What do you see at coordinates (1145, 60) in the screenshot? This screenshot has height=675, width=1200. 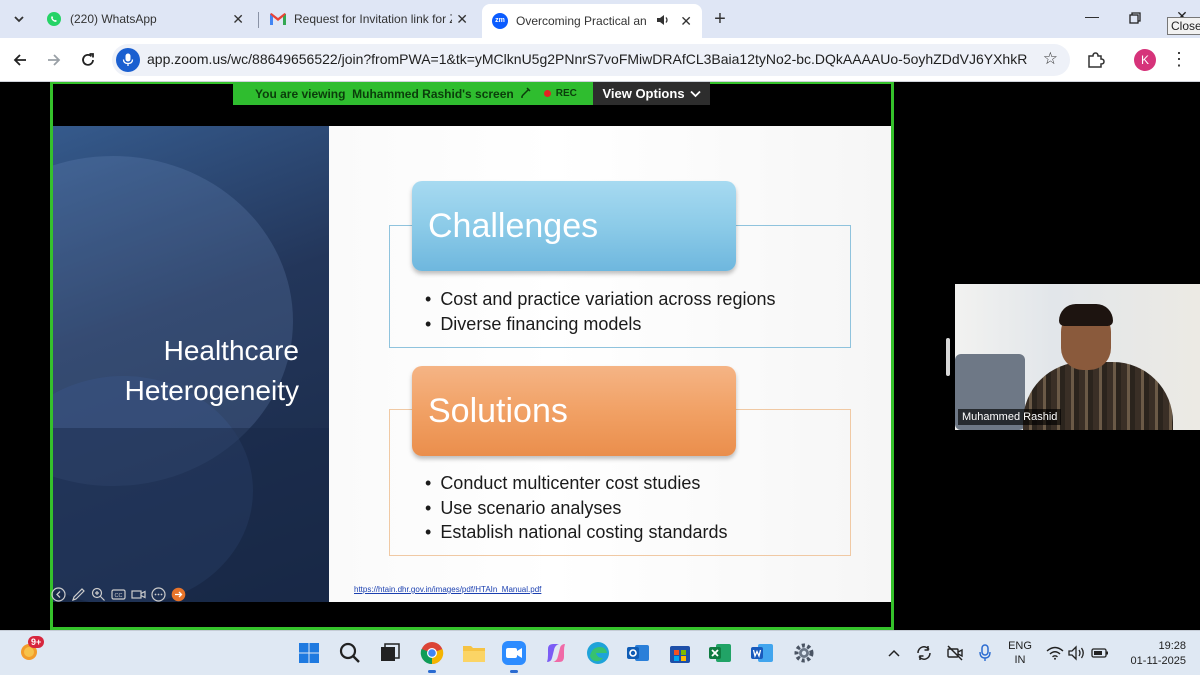 I see `profile-avatar: K` at bounding box center [1145, 60].